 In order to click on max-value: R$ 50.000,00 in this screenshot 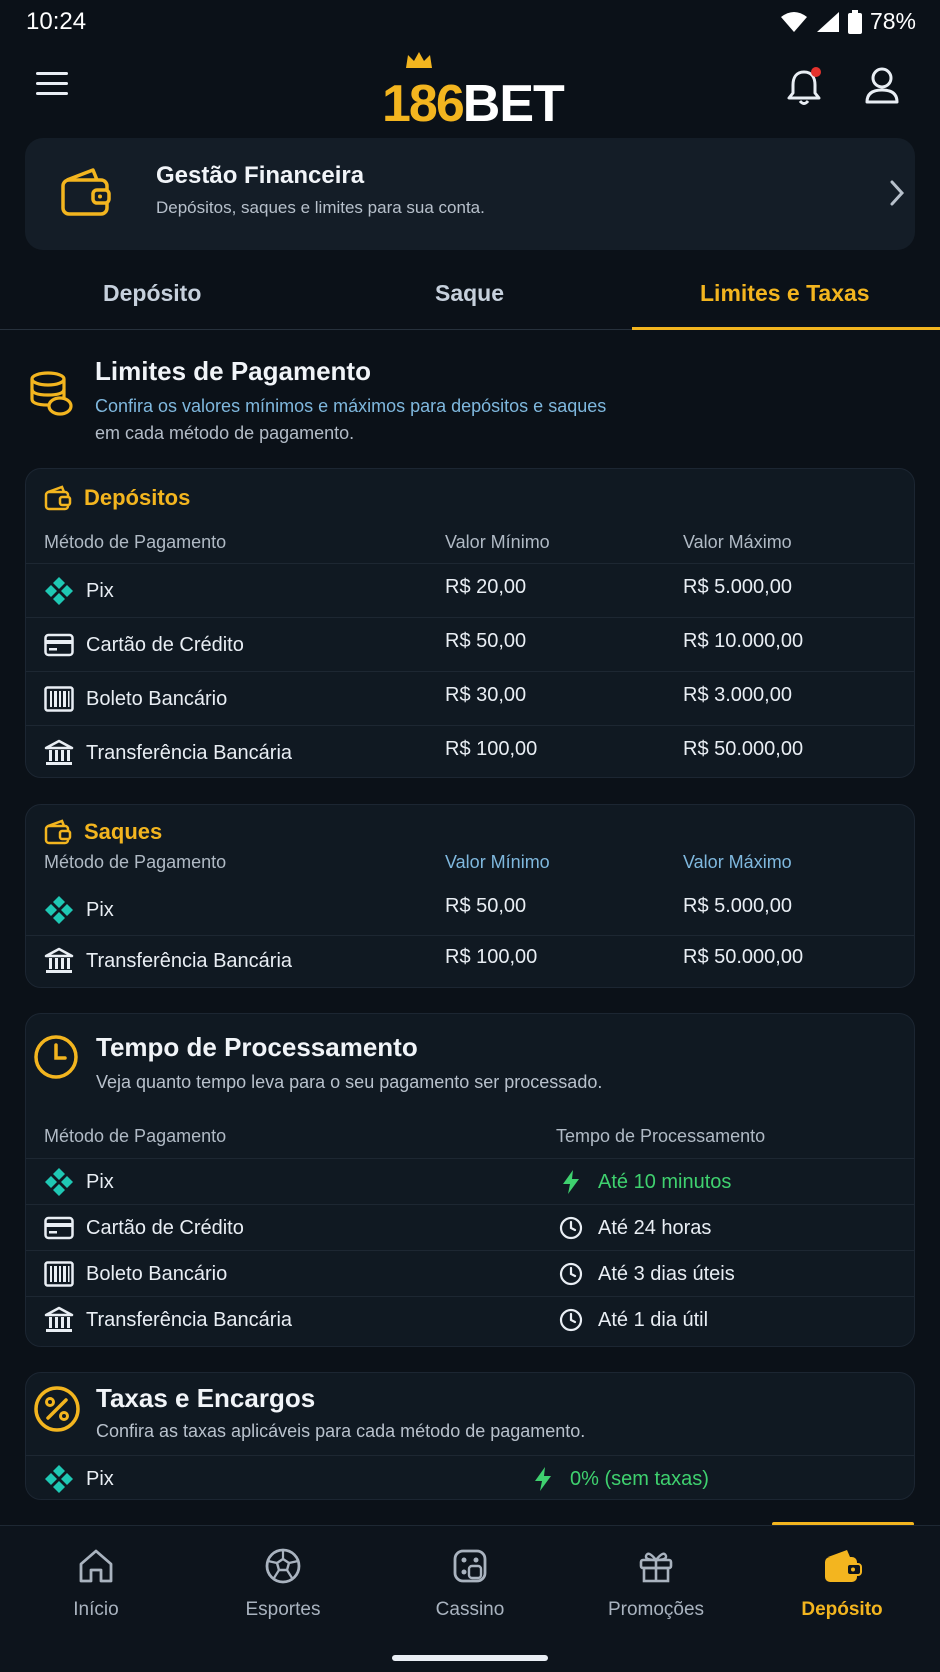, I will do `click(743, 749)`.